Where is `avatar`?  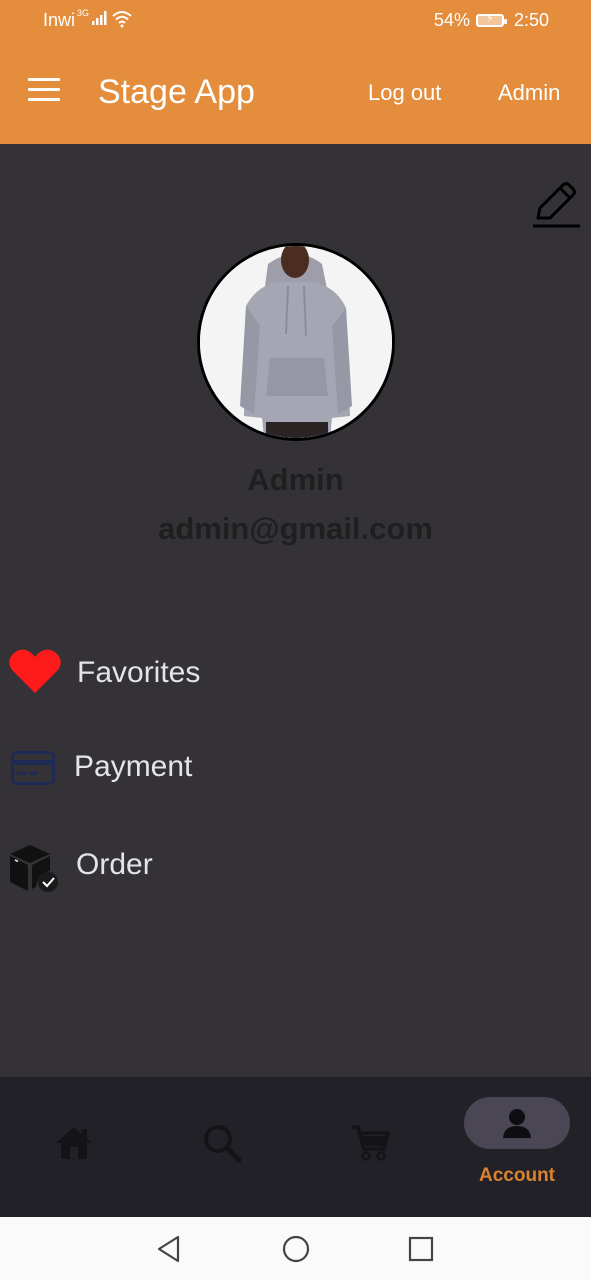 avatar is located at coordinates (296, 342).